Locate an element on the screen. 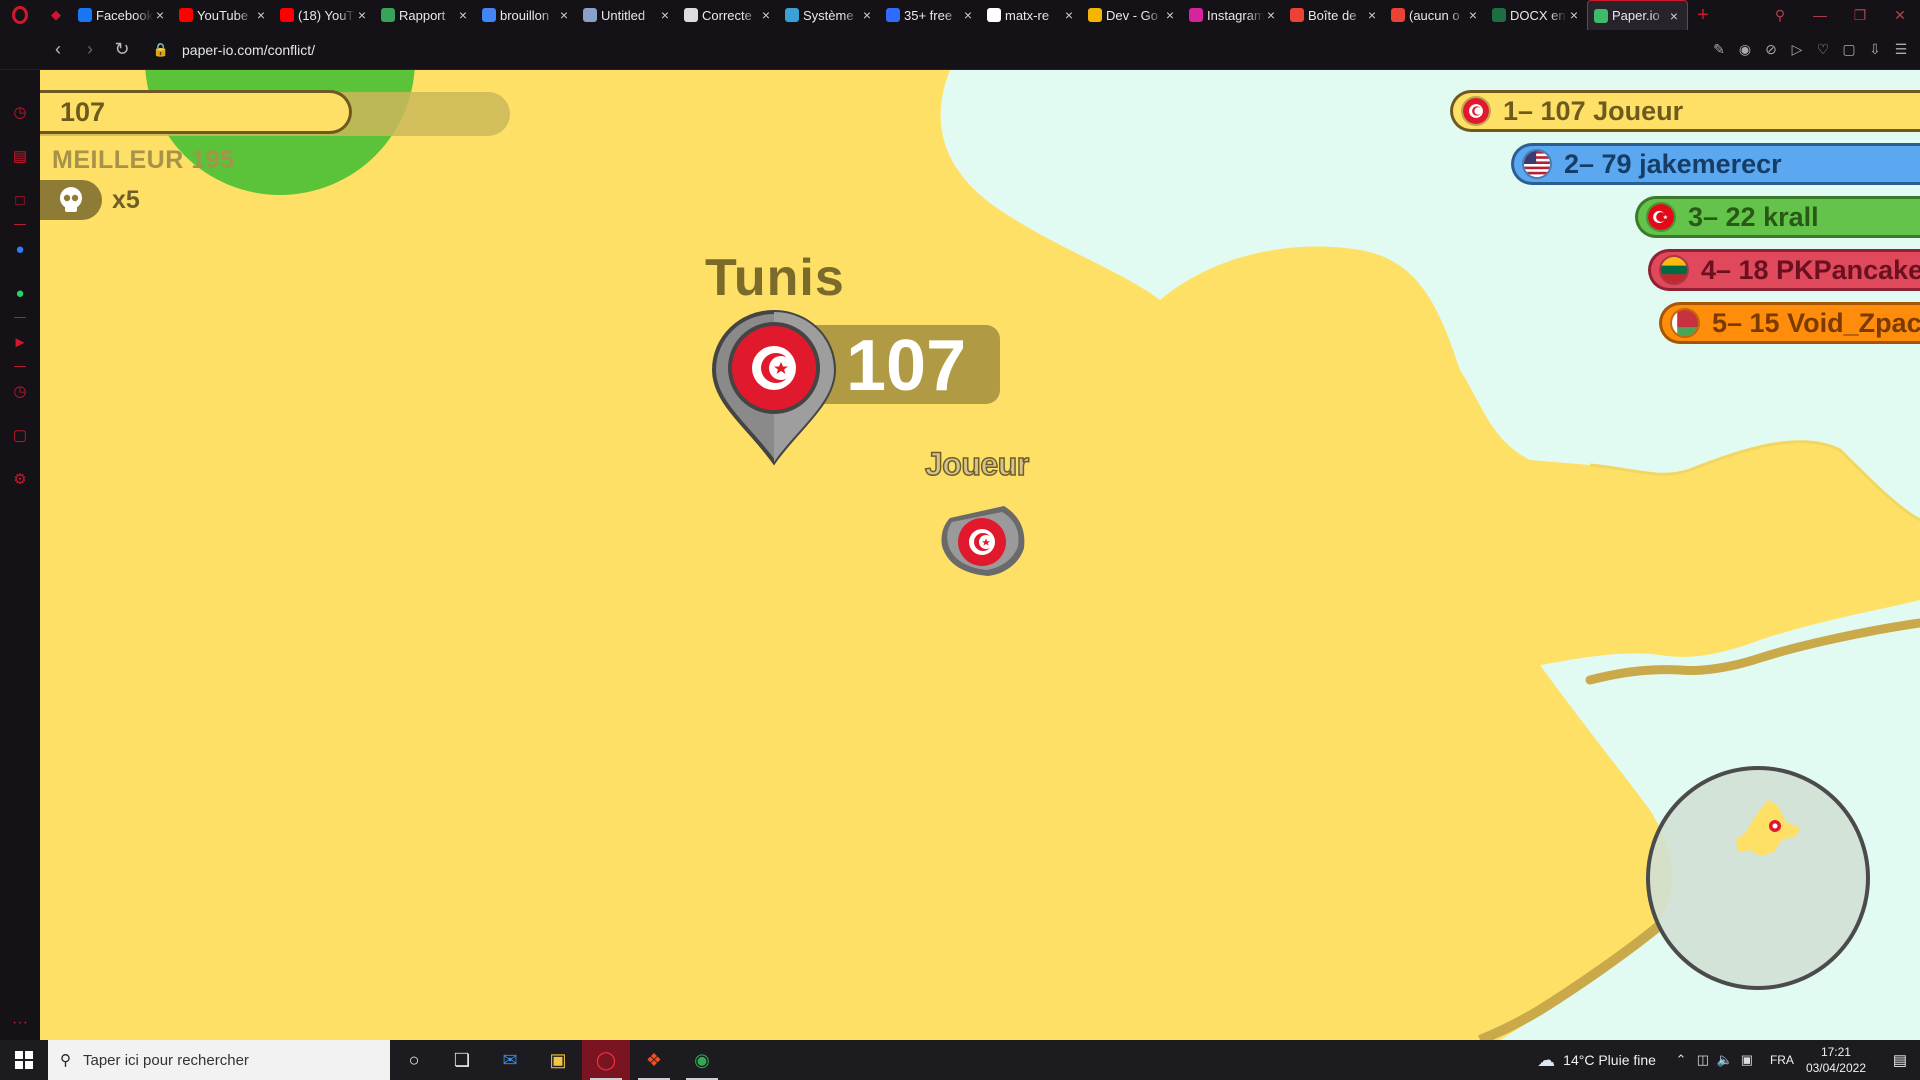  twitch-icon: □ is located at coordinates (20, 200).